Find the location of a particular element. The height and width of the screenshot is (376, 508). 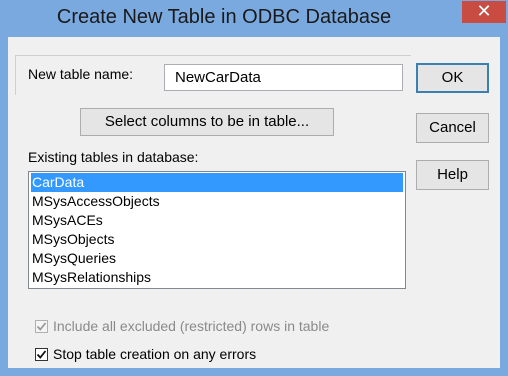

title-bar: Create New Table in ODBC Database ✕ is located at coordinates (254, 18).